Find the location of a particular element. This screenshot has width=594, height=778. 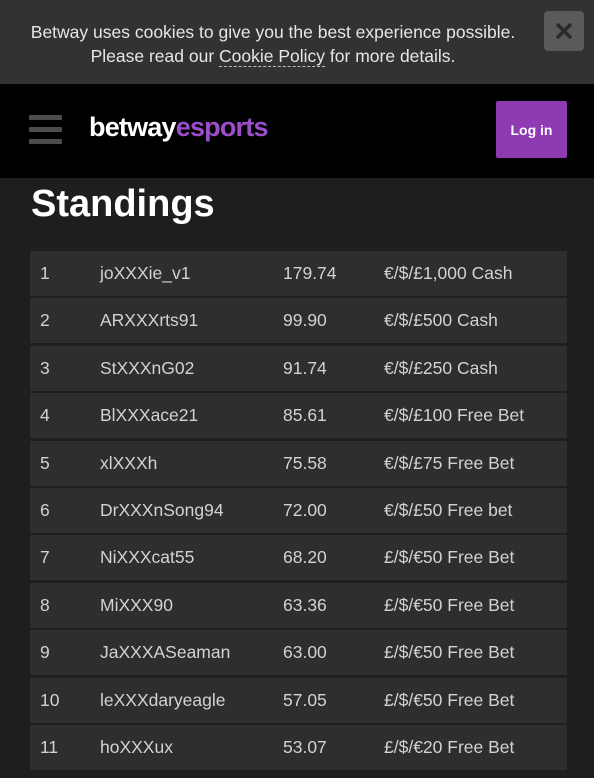

betway-esports-logo: betwayesports is located at coordinates (178, 127).